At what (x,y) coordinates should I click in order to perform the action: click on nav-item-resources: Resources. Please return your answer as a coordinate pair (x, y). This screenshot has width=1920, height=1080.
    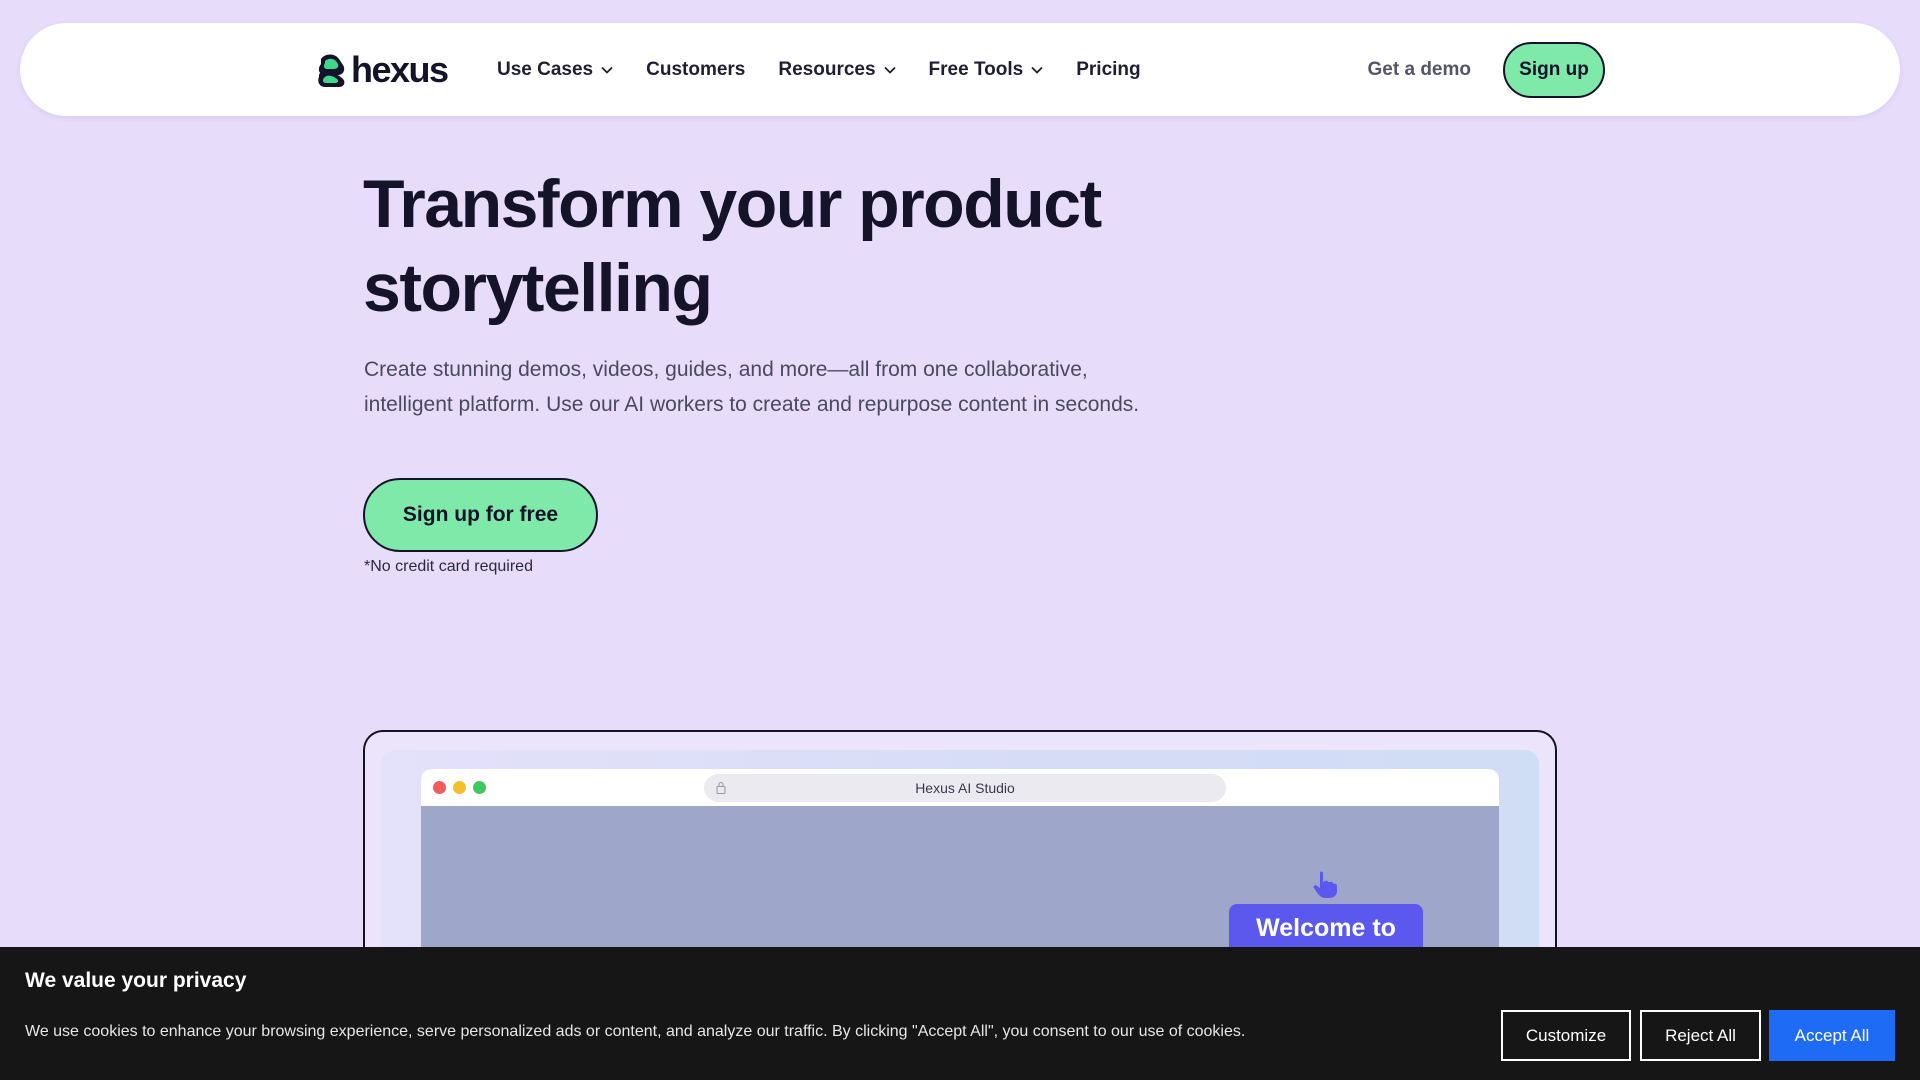
    Looking at the image, I should click on (837, 69).